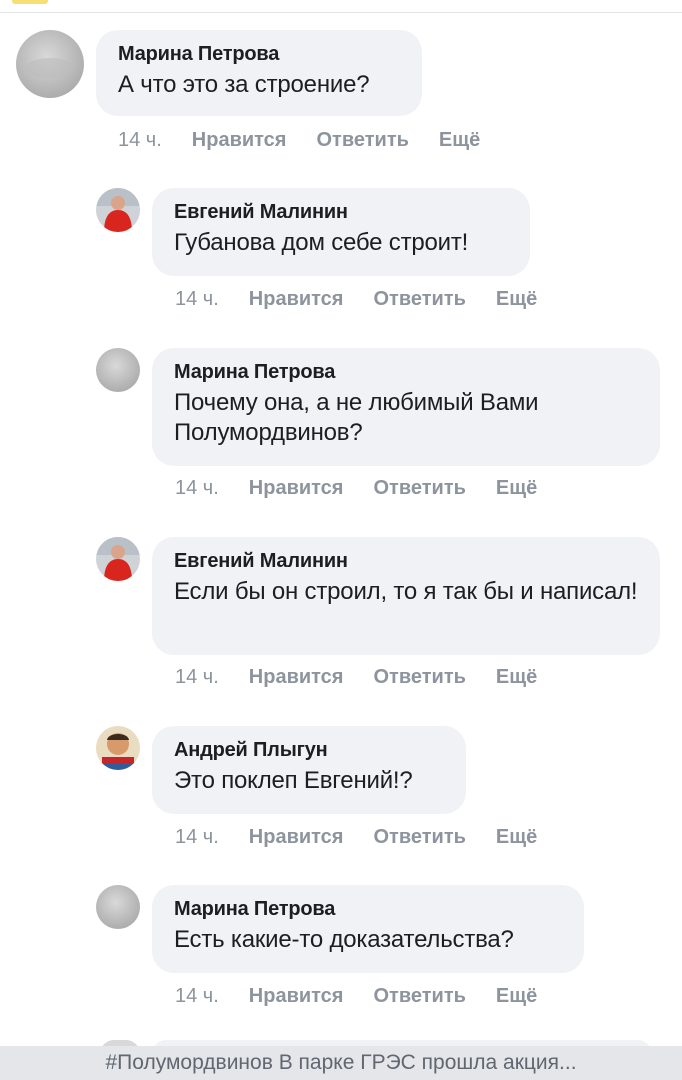  I want to click on top-accent, so click(30, 2).